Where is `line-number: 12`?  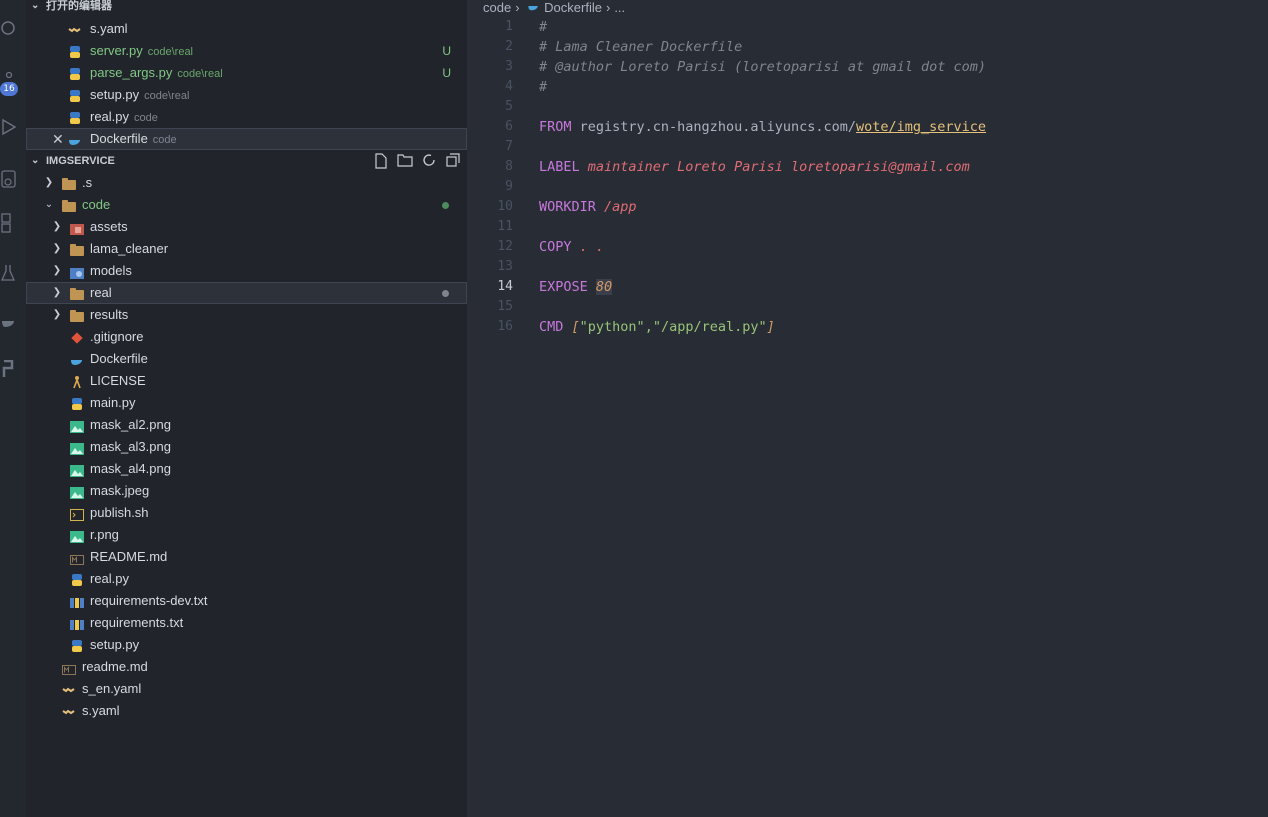
line-number: 12 is located at coordinates (505, 246).